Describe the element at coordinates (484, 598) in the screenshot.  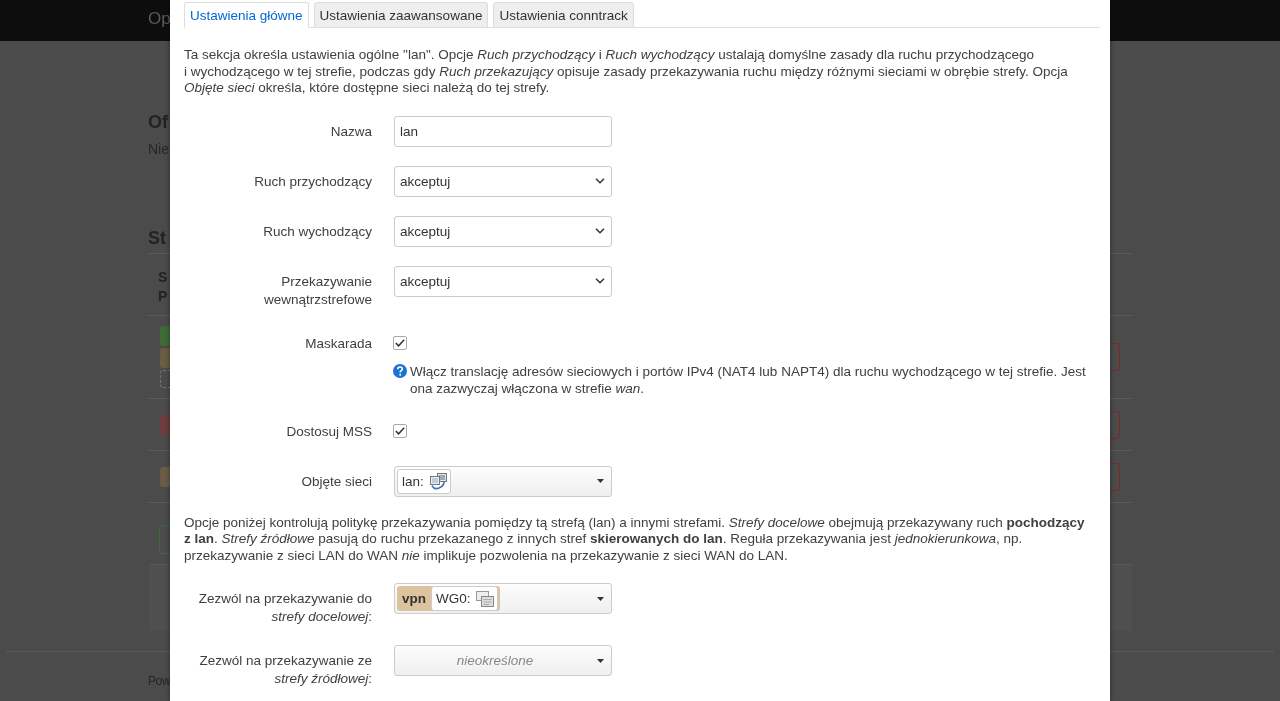
I see `stacked-screens-icon` at that location.